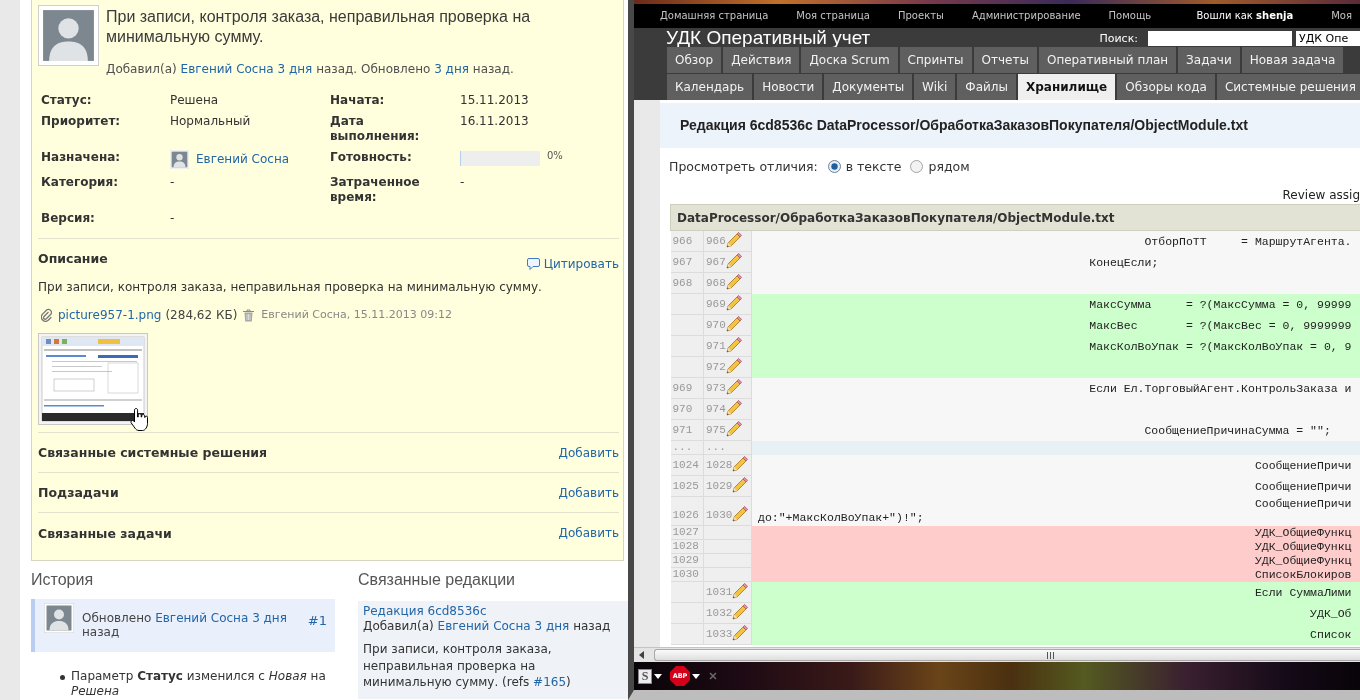 The height and width of the screenshot is (700, 1360). What do you see at coordinates (743, 166) in the screenshot?
I see `diff-view-label: Просмотреть отличия:` at bounding box center [743, 166].